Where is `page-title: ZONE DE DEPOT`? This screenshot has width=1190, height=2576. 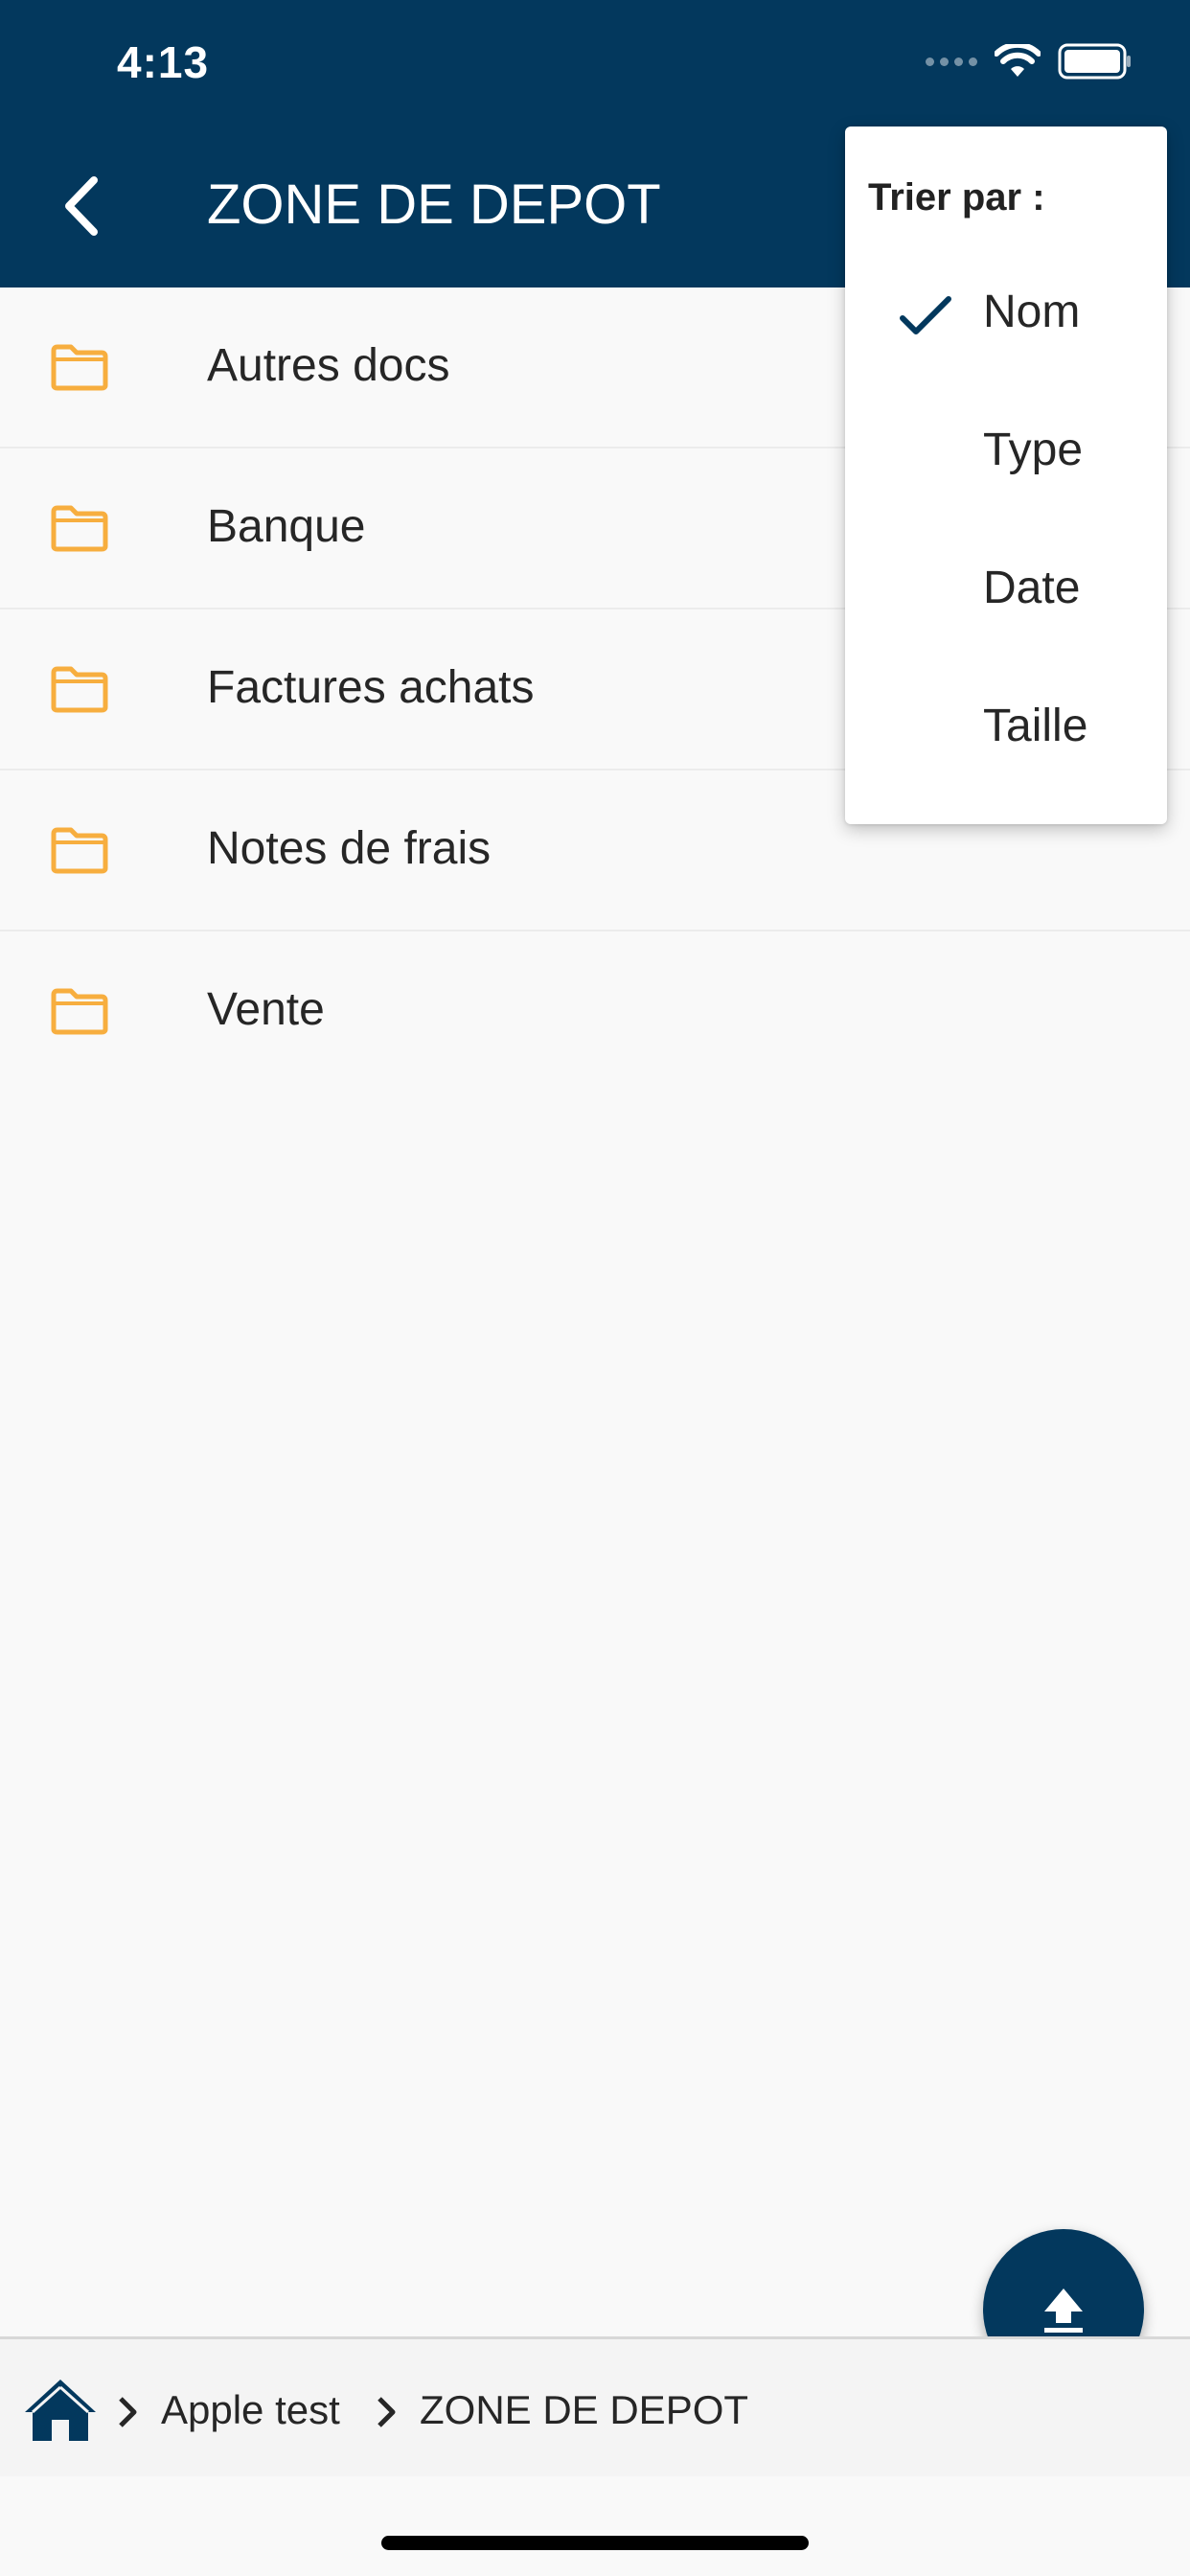 page-title: ZONE DE DEPOT is located at coordinates (434, 204).